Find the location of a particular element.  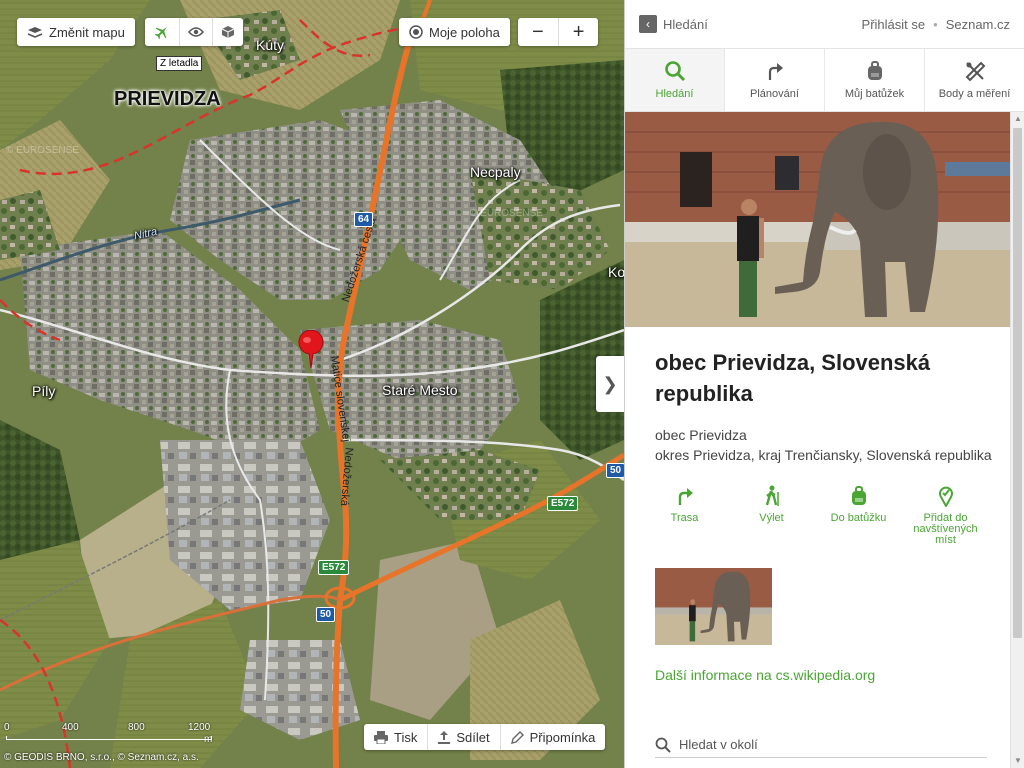

collapse-panel-button: ❯ is located at coordinates (610, 384).